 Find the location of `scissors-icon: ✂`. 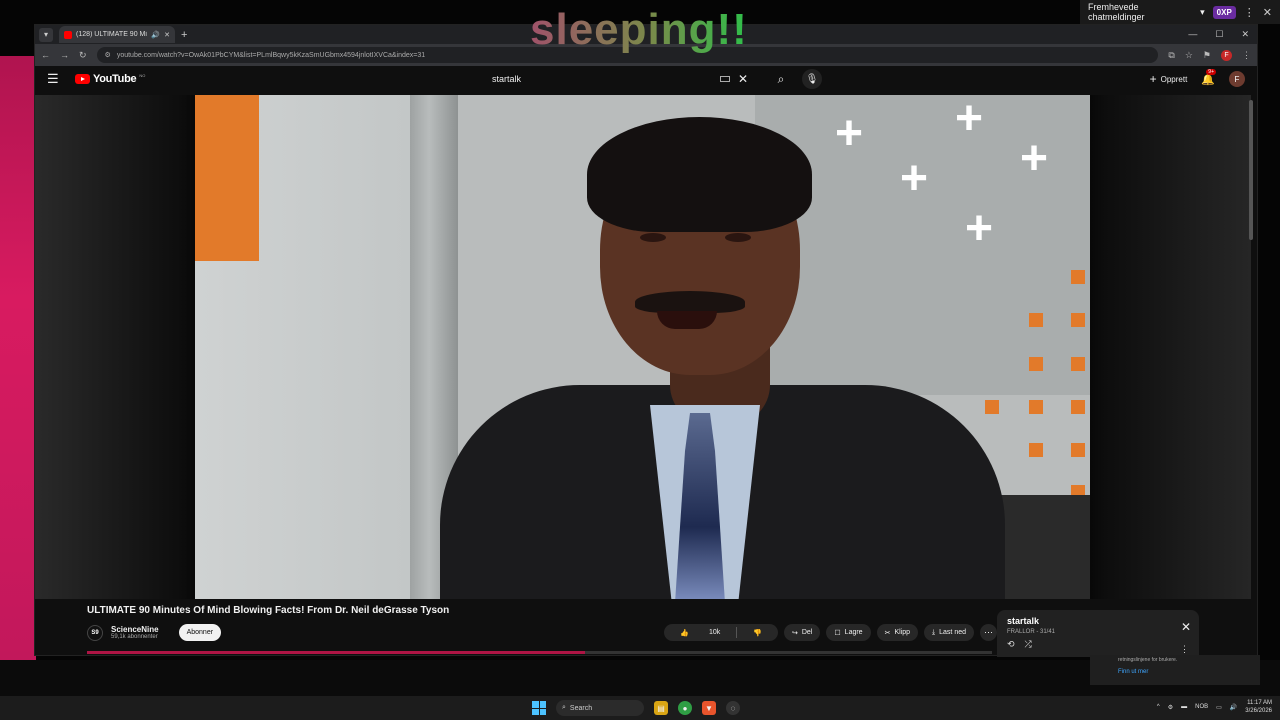

scissors-icon: ✂ is located at coordinates (887, 633).